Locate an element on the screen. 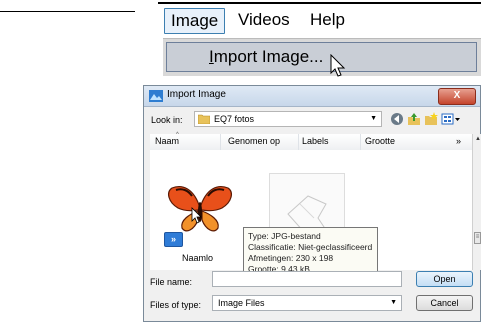 The width and height of the screenshot is (481, 322). expand-button: » is located at coordinates (173, 239).